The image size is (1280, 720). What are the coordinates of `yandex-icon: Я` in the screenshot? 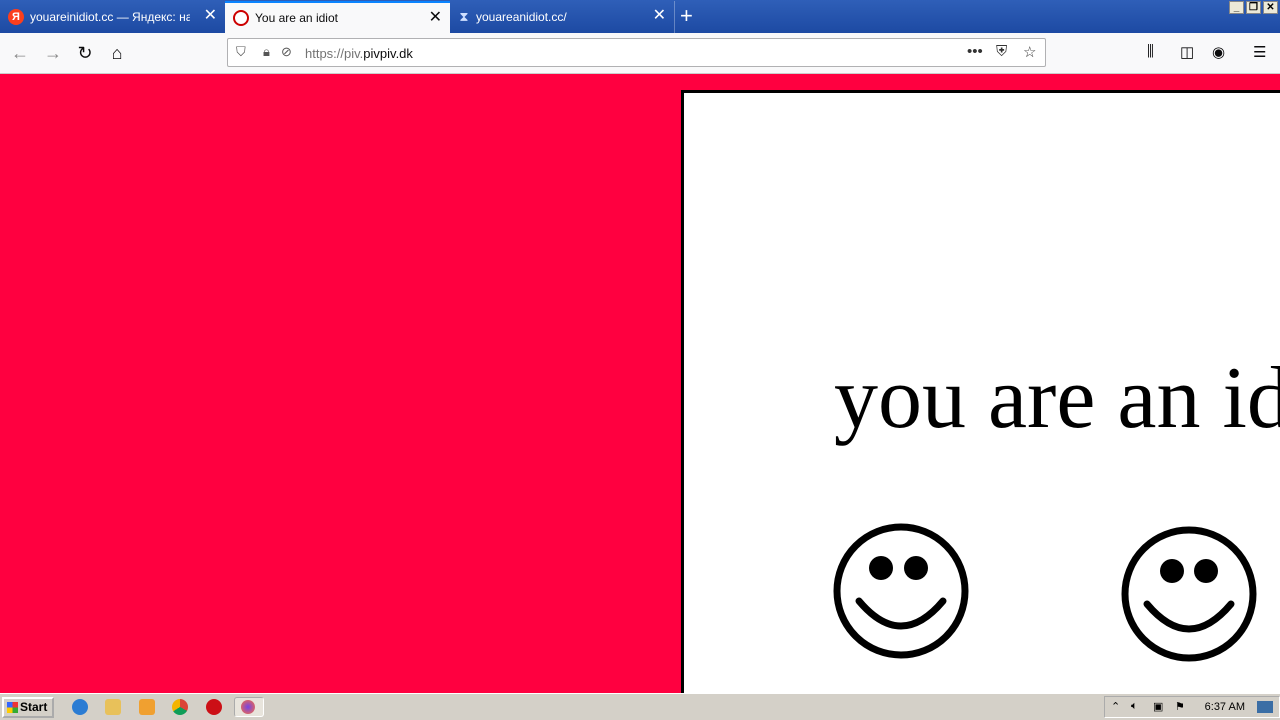 It's located at (16, 17).